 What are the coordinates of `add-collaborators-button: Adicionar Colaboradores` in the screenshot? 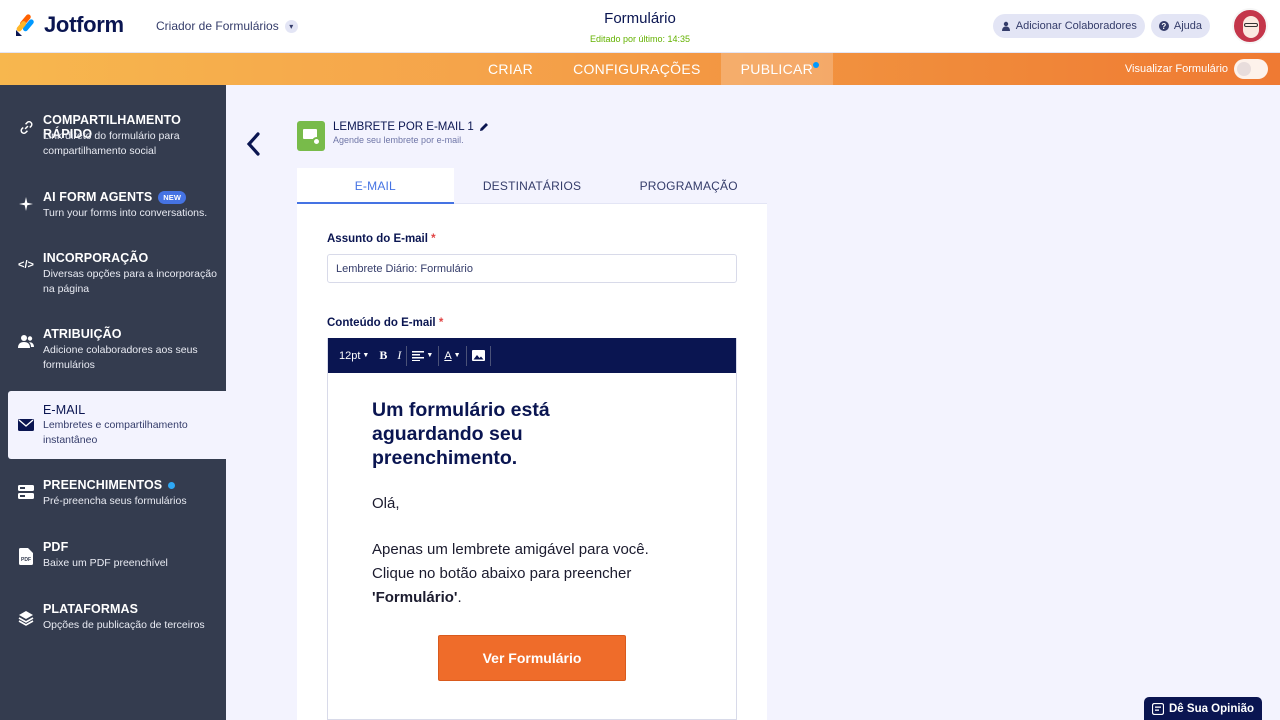 It's located at (1068, 26).